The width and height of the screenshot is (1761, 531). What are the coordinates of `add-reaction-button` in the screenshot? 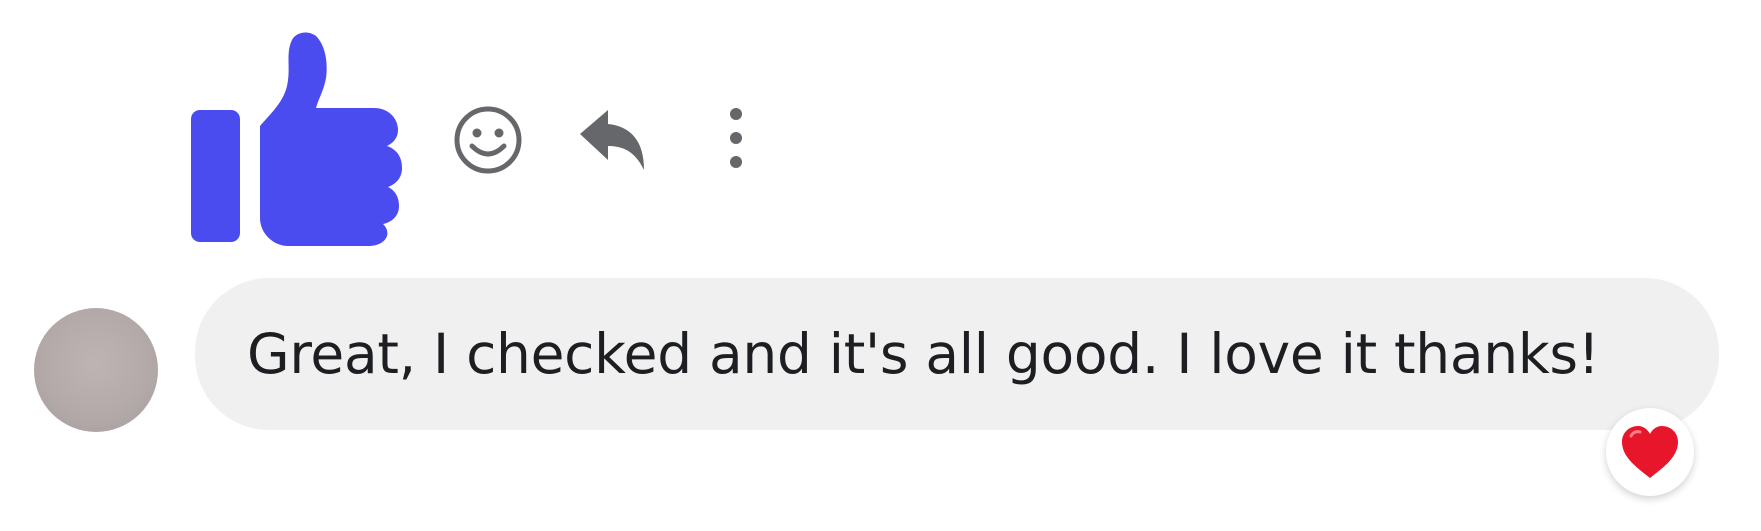 It's located at (488, 140).